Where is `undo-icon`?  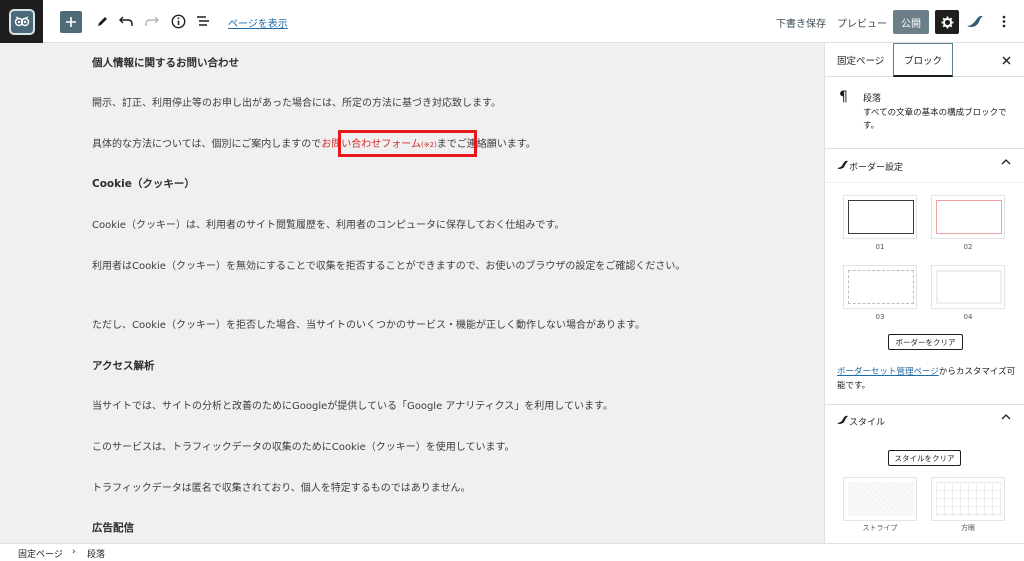 undo-icon is located at coordinates (126, 21).